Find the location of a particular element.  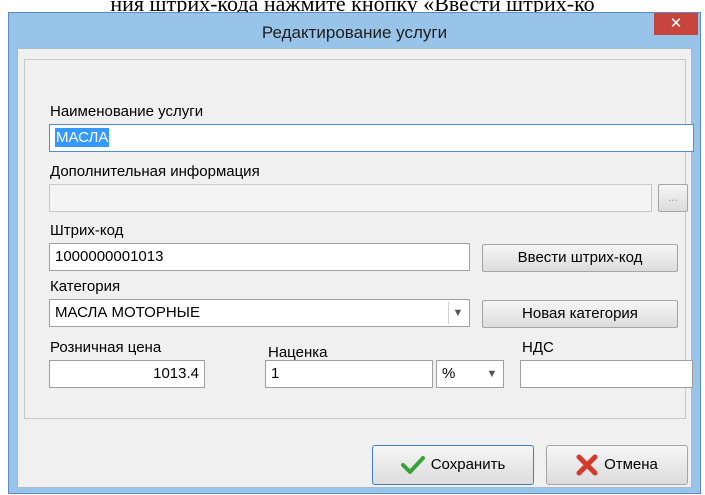

save-button: Сохранить is located at coordinates (453, 465).